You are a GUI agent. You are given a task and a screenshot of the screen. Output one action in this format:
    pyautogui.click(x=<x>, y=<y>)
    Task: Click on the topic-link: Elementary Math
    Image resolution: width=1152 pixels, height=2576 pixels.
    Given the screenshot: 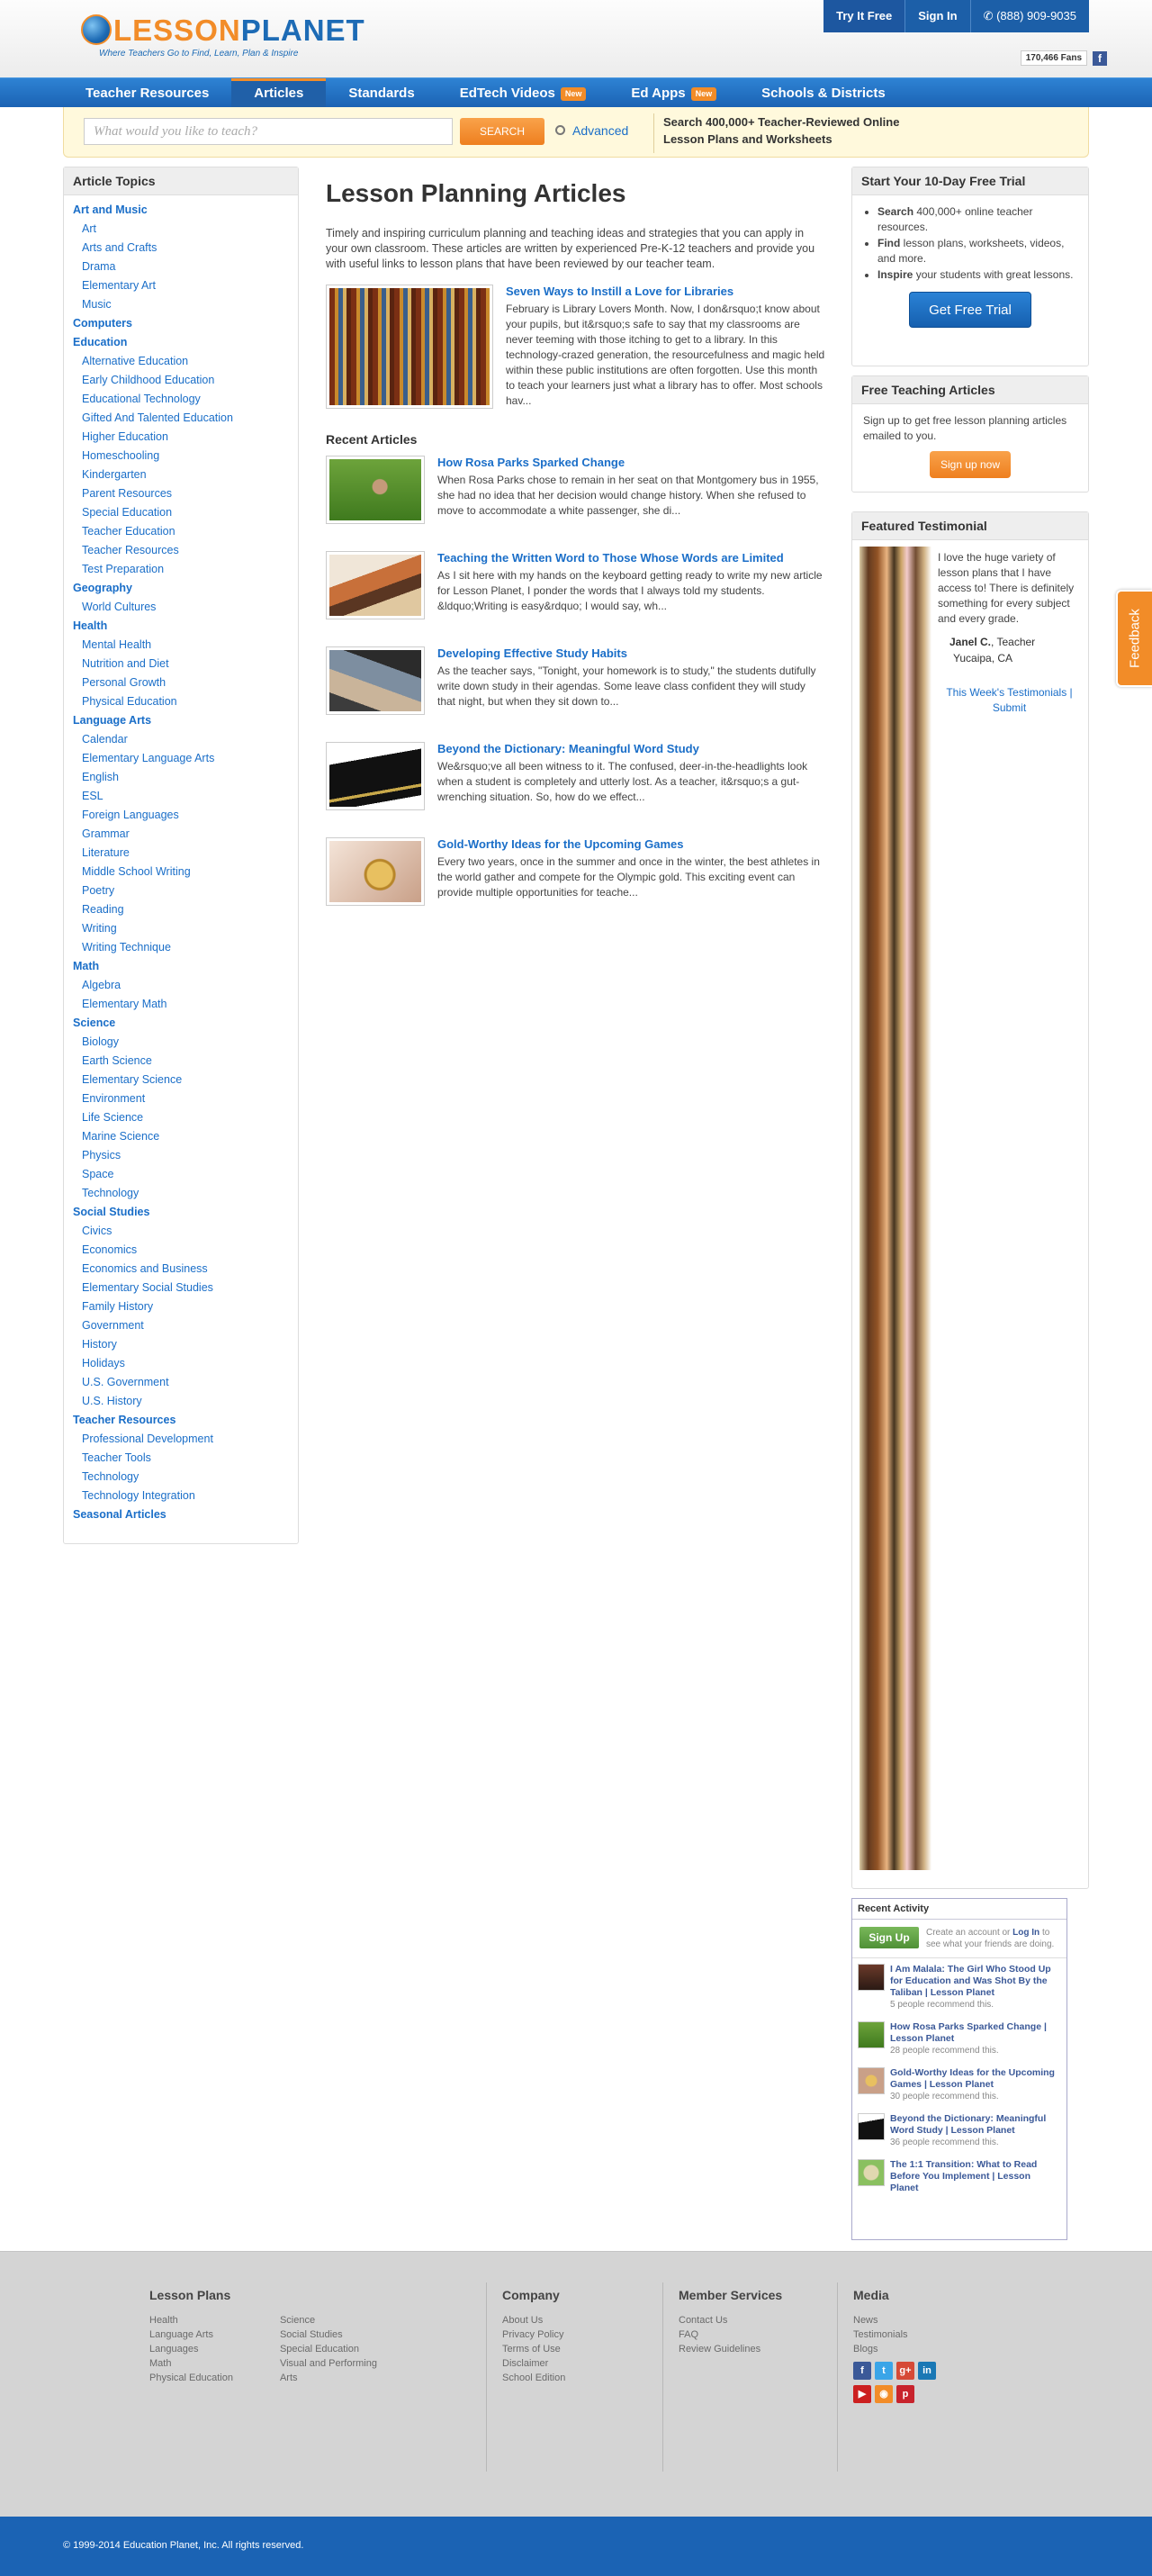 What is the action you would take?
    pyautogui.click(x=181, y=1004)
    